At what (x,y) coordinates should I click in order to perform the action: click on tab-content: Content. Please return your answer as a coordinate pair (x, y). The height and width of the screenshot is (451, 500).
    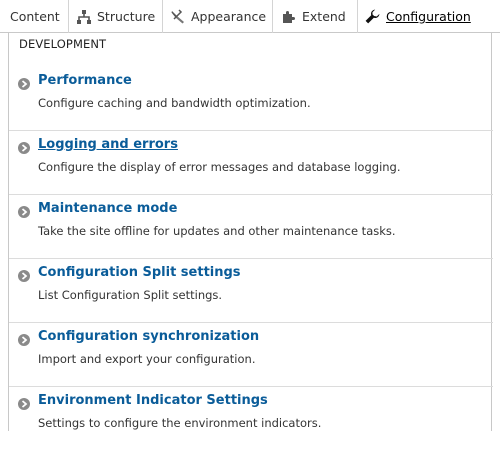
    Looking at the image, I should click on (34, 16).